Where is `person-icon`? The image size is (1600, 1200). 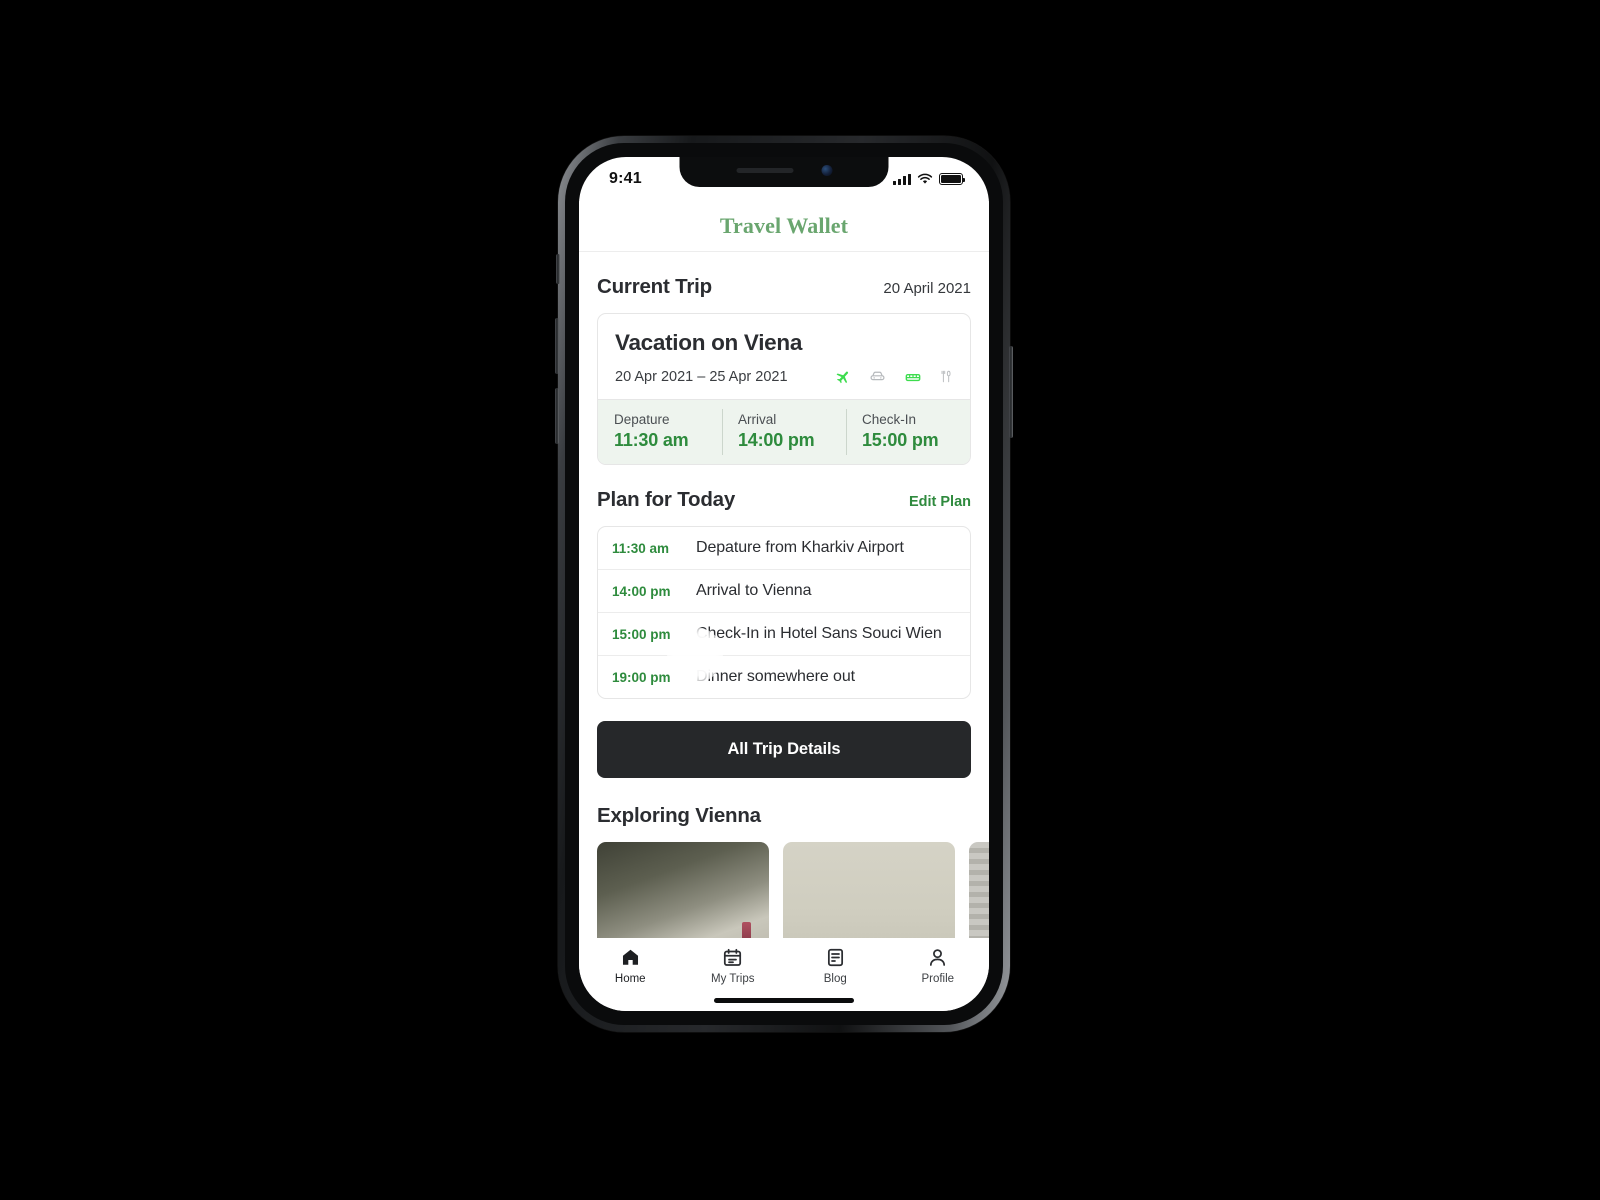
person-icon is located at coordinates (938, 957).